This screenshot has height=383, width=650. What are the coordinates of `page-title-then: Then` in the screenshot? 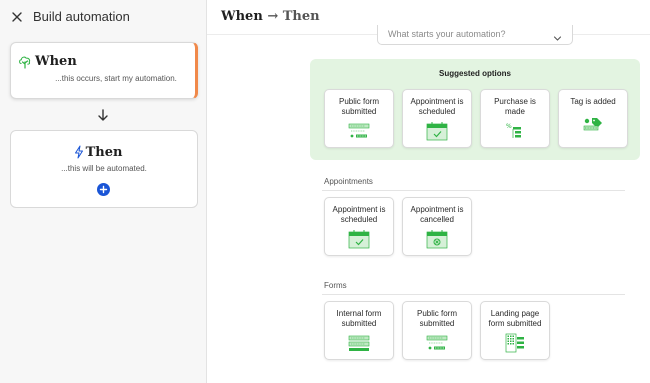 It's located at (301, 16).